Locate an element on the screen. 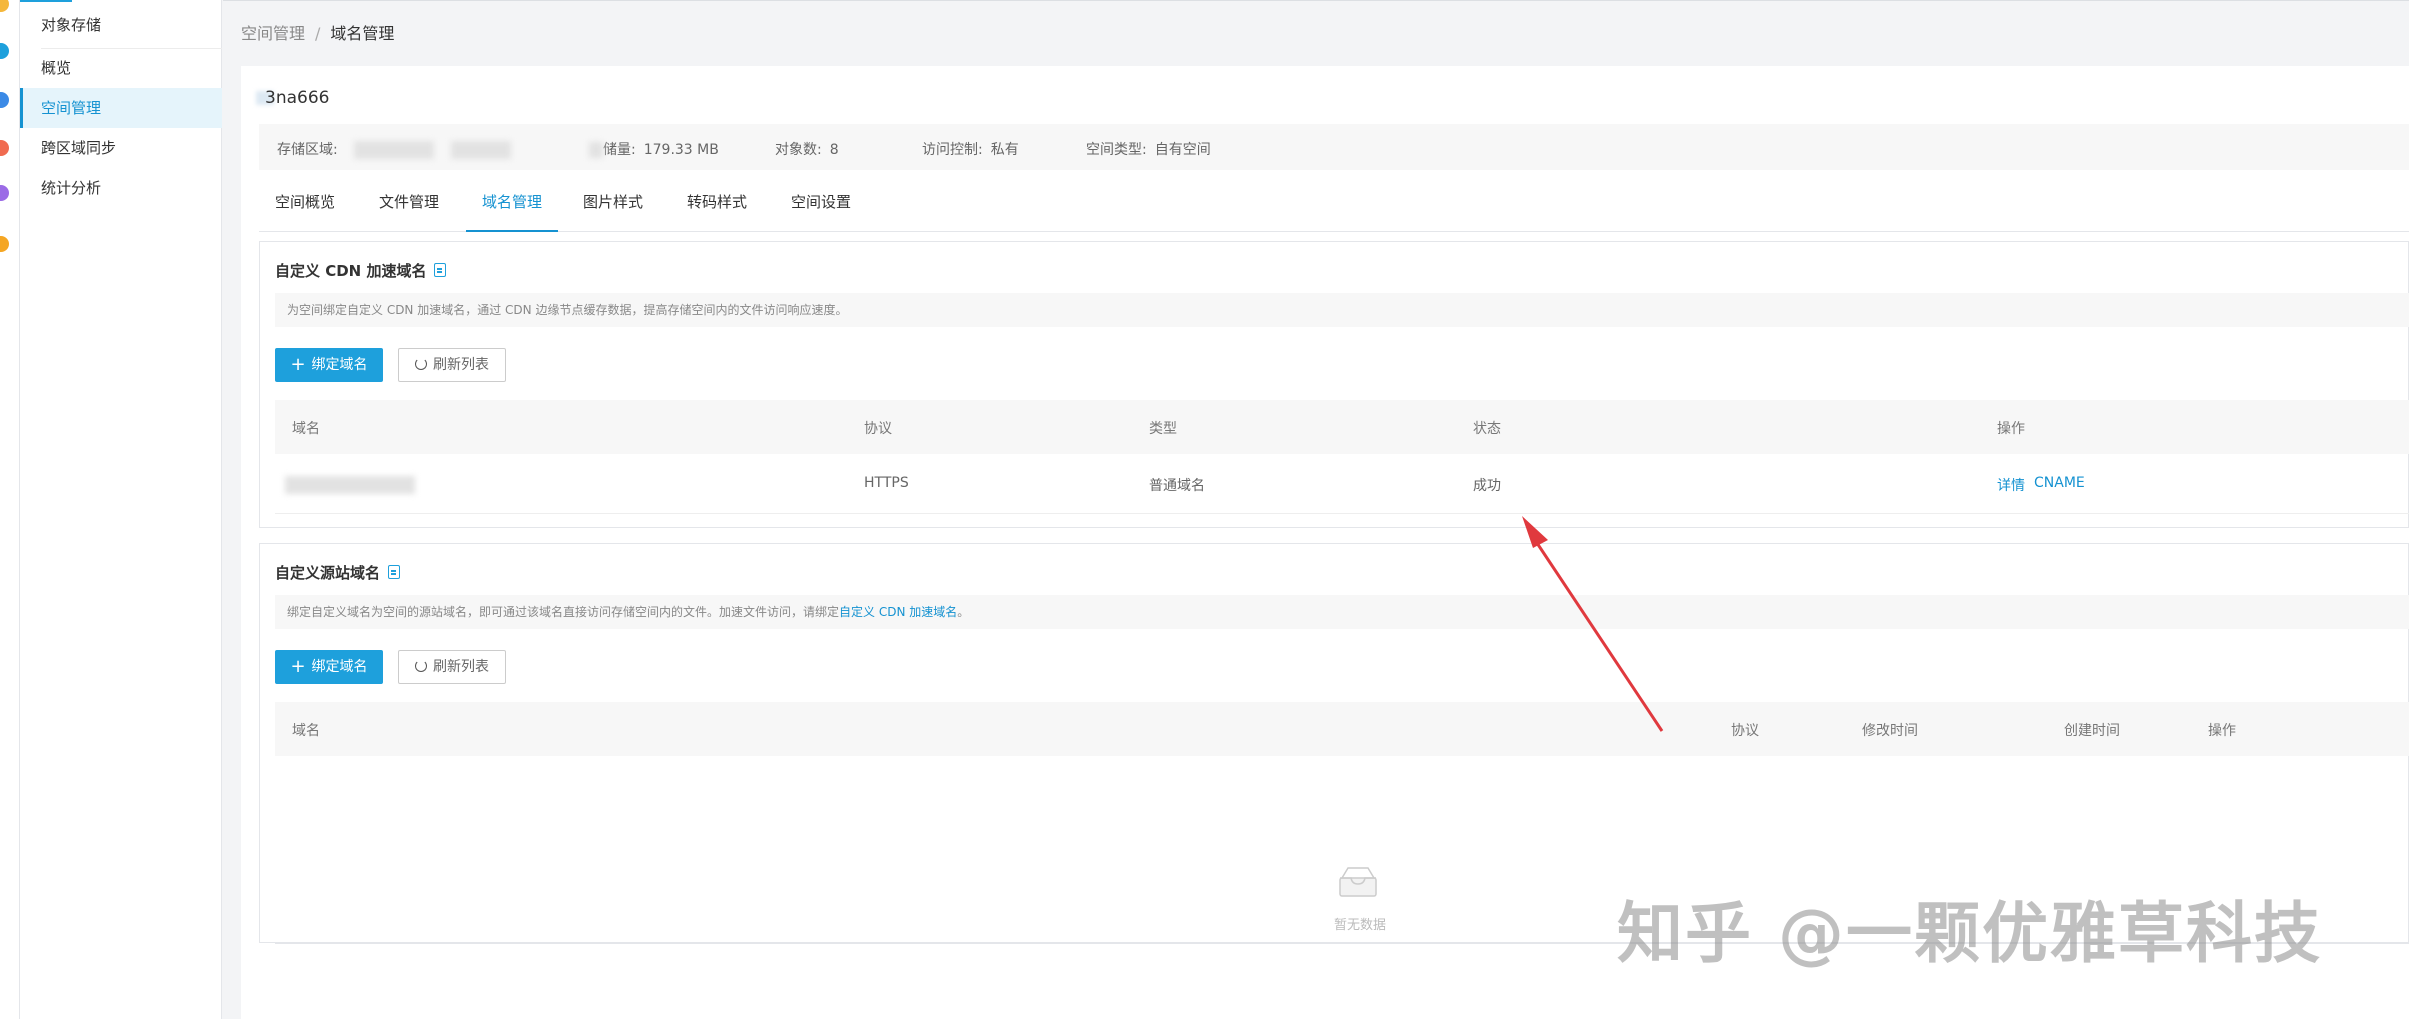 This screenshot has width=2409, height=1019. cdn-th-status: 状态 is located at coordinates (1487, 429).